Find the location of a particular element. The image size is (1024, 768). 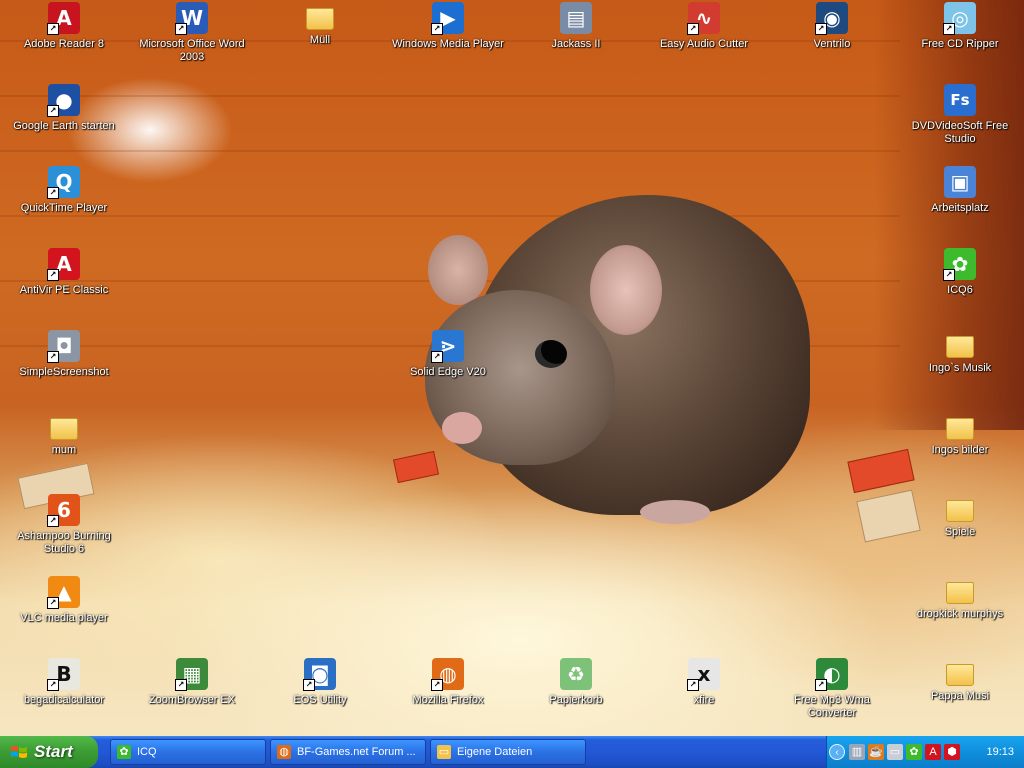

mp3-converter-icon: ◐ ↗ is located at coordinates (831, 674).